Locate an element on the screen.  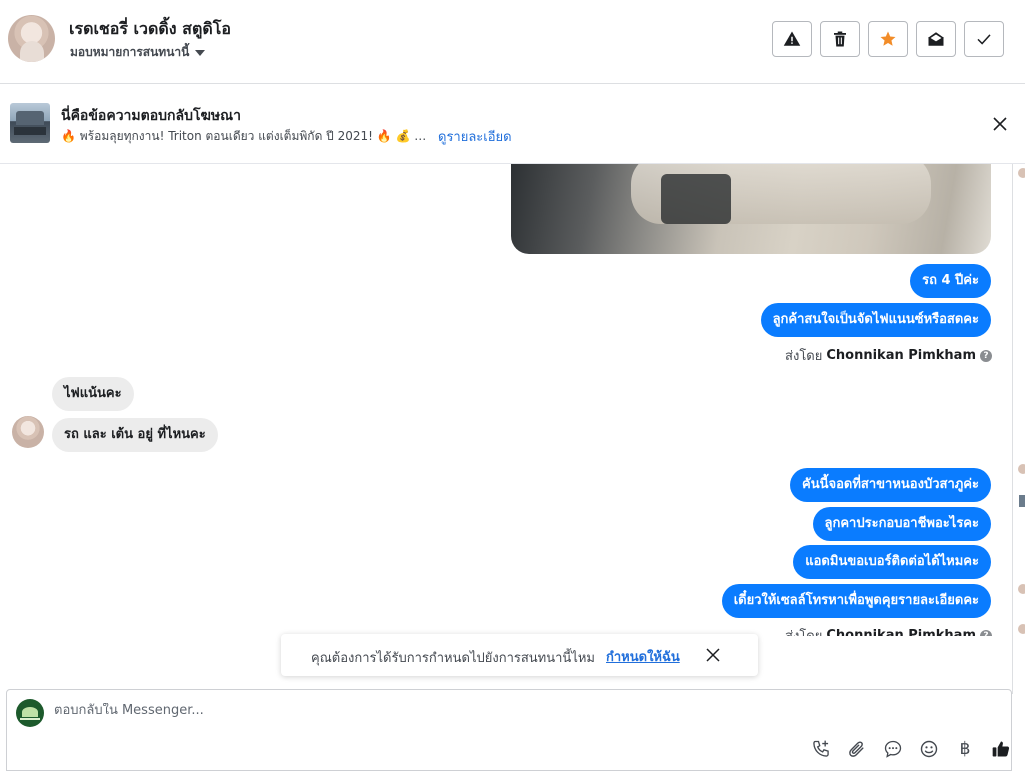
incoming-message: ไฟแน้นคะ is located at coordinates (93, 394).